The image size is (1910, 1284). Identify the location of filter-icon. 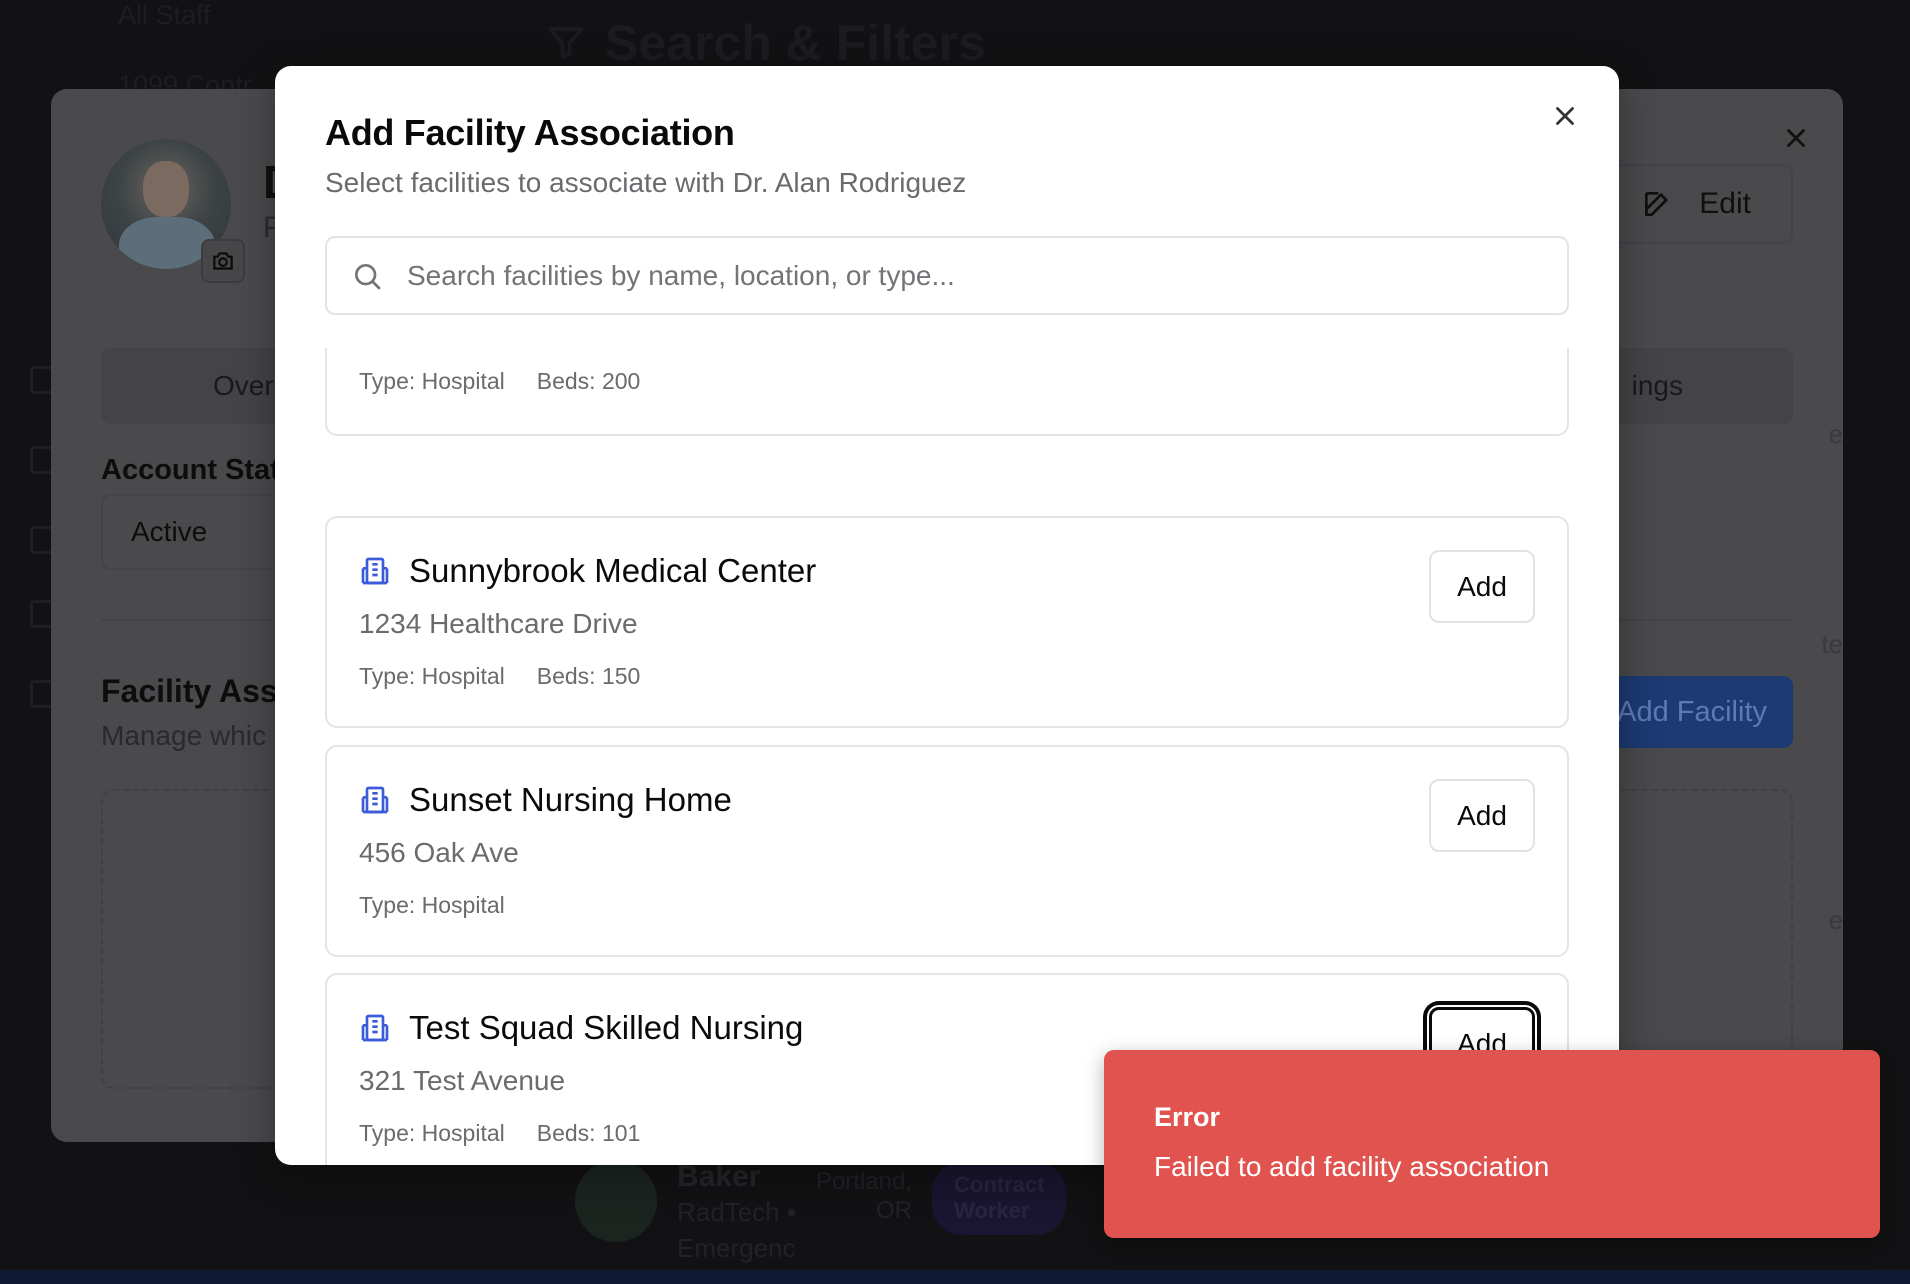
(566, 43).